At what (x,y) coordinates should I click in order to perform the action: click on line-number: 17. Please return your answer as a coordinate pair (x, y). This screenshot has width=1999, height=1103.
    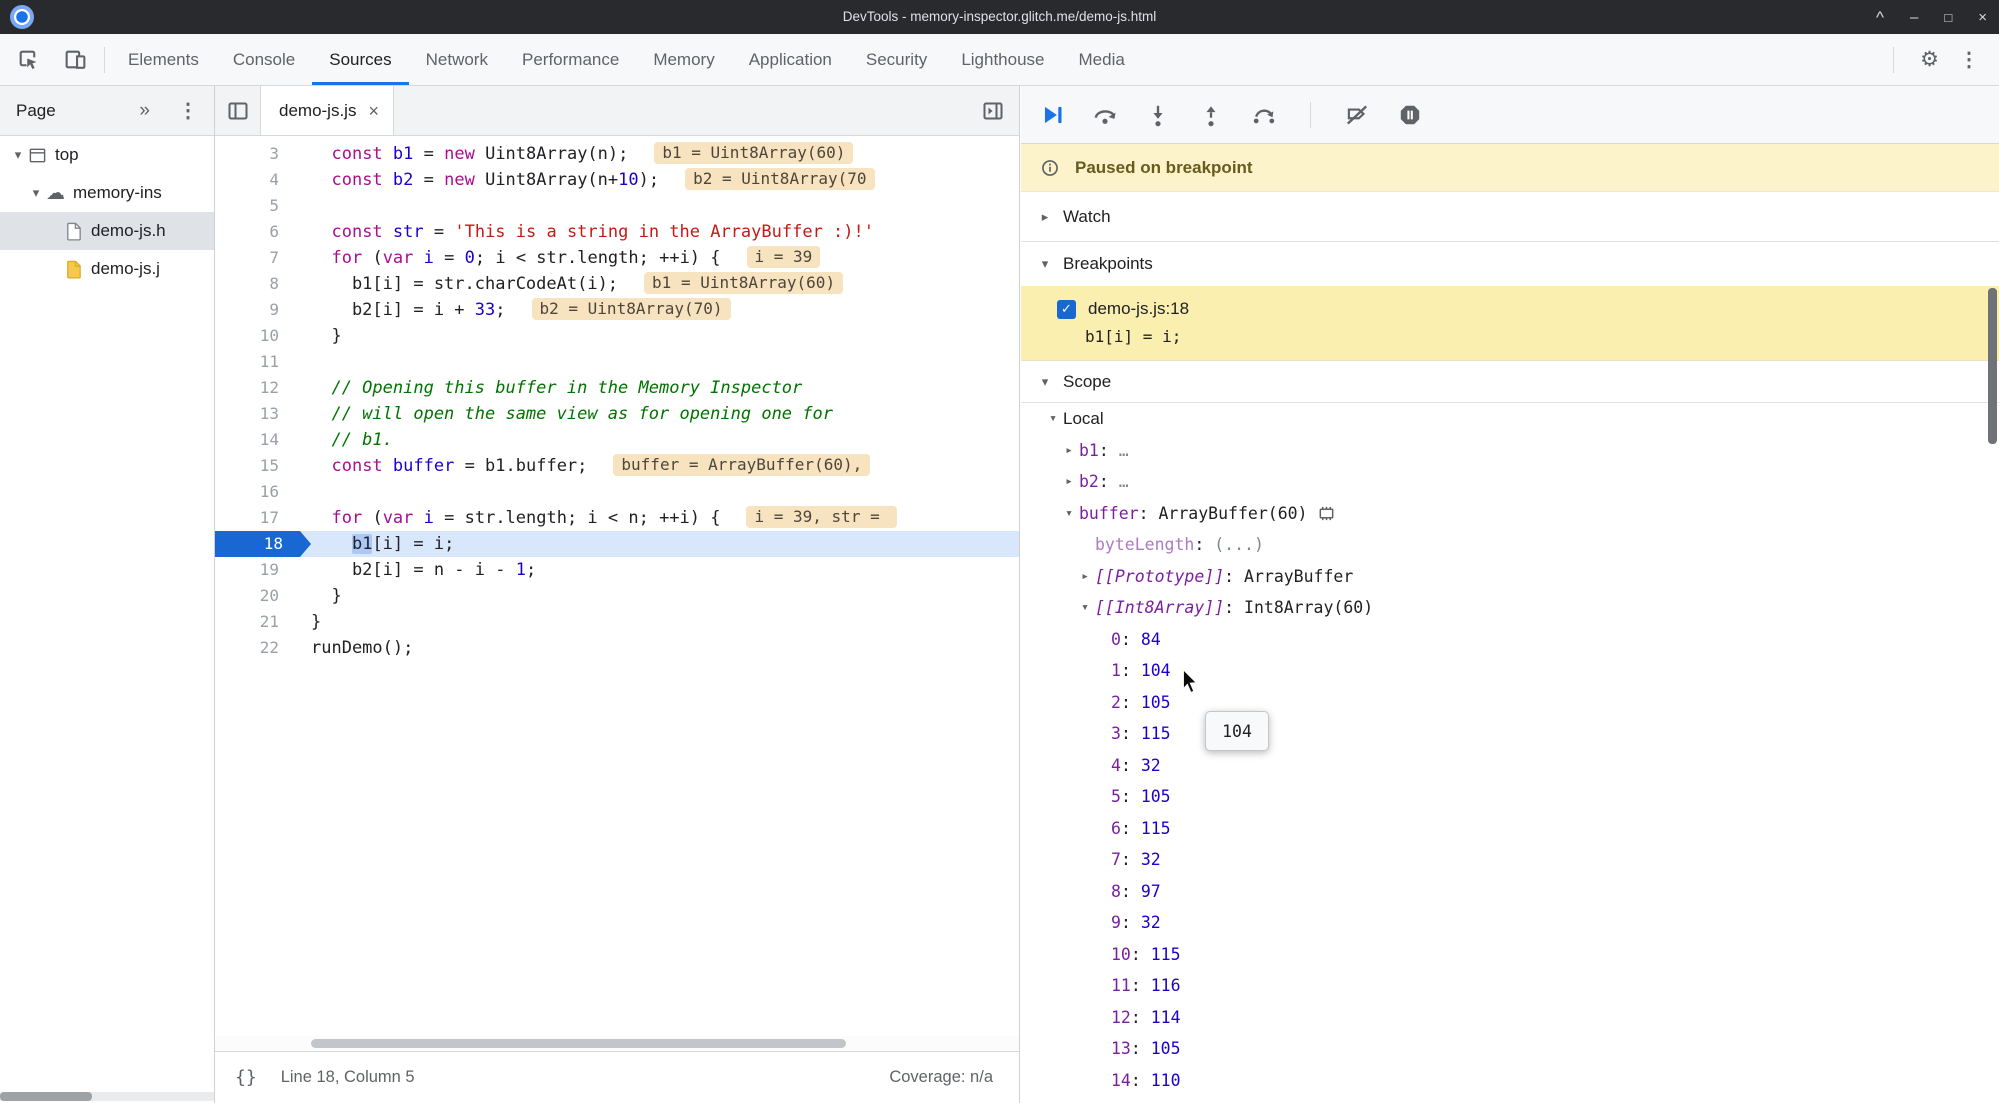
    Looking at the image, I should click on (256, 518).